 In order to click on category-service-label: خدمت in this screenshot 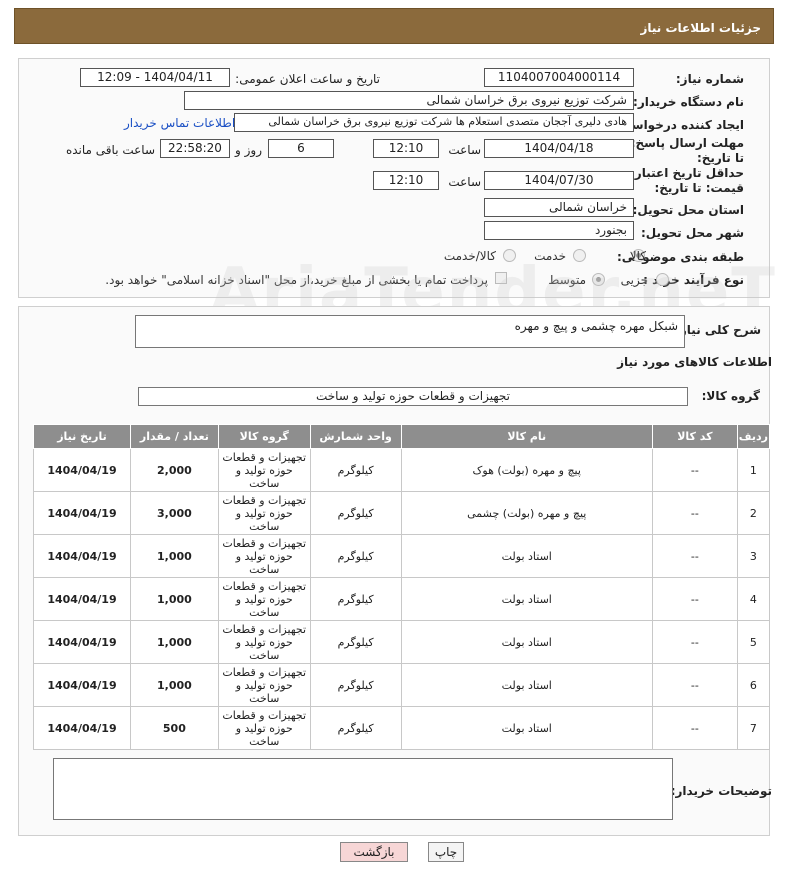, I will do `click(550, 256)`.